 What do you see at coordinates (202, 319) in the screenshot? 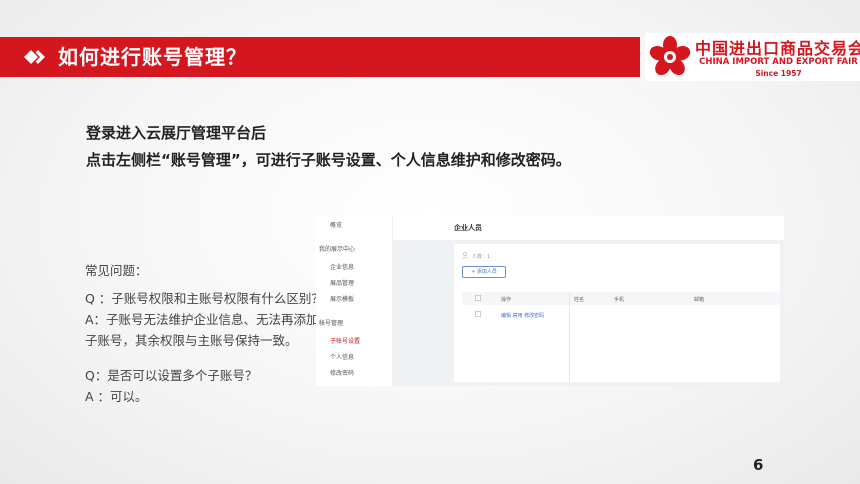
I see `faq-answer-1-line-1: A：子账号无法维护企业信息、无法再添加` at bounding box center [202, 319].